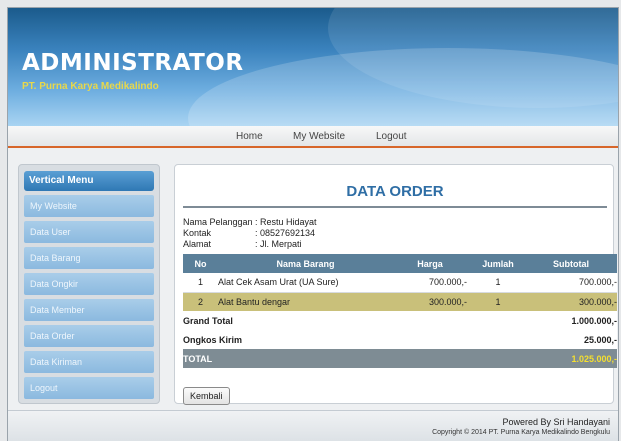 The height and width of the screenshot is (441, 621). Describe the element at coordinates (354, 358) in the screenshot. I see `total-label: TOTAL` at that location.